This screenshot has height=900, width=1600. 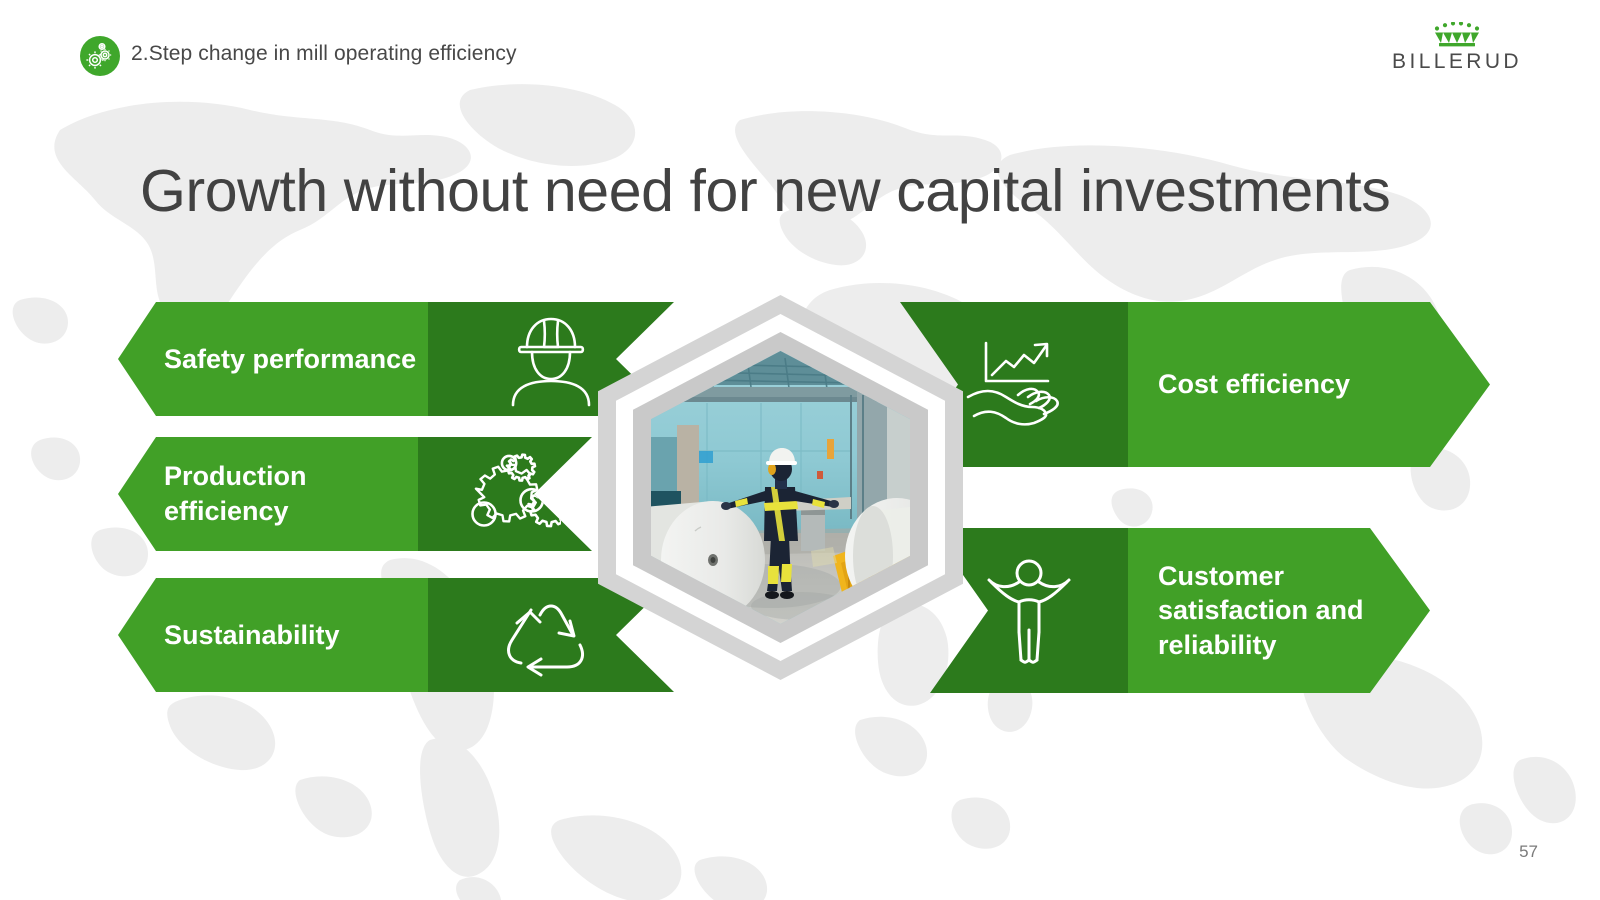 I want to click on chevron-production-efficiency: Production efficiency, so click(x=355, y=494).